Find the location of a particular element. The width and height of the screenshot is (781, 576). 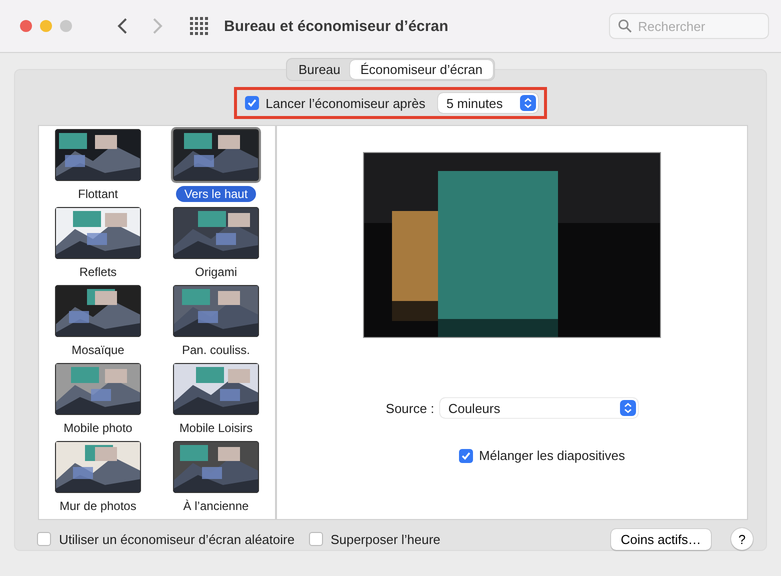

grid-icon is located at coordinates (199, 26).